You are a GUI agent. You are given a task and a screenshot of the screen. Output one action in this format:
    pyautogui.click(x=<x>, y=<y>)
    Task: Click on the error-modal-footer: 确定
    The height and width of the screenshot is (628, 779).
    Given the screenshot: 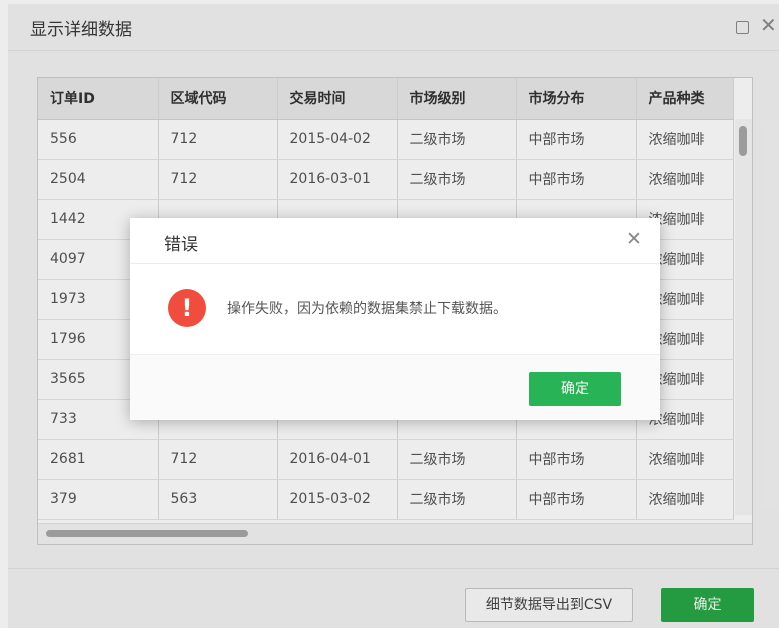 What is the action you would take?
    pyautogui.click(x=395, y=387)
    